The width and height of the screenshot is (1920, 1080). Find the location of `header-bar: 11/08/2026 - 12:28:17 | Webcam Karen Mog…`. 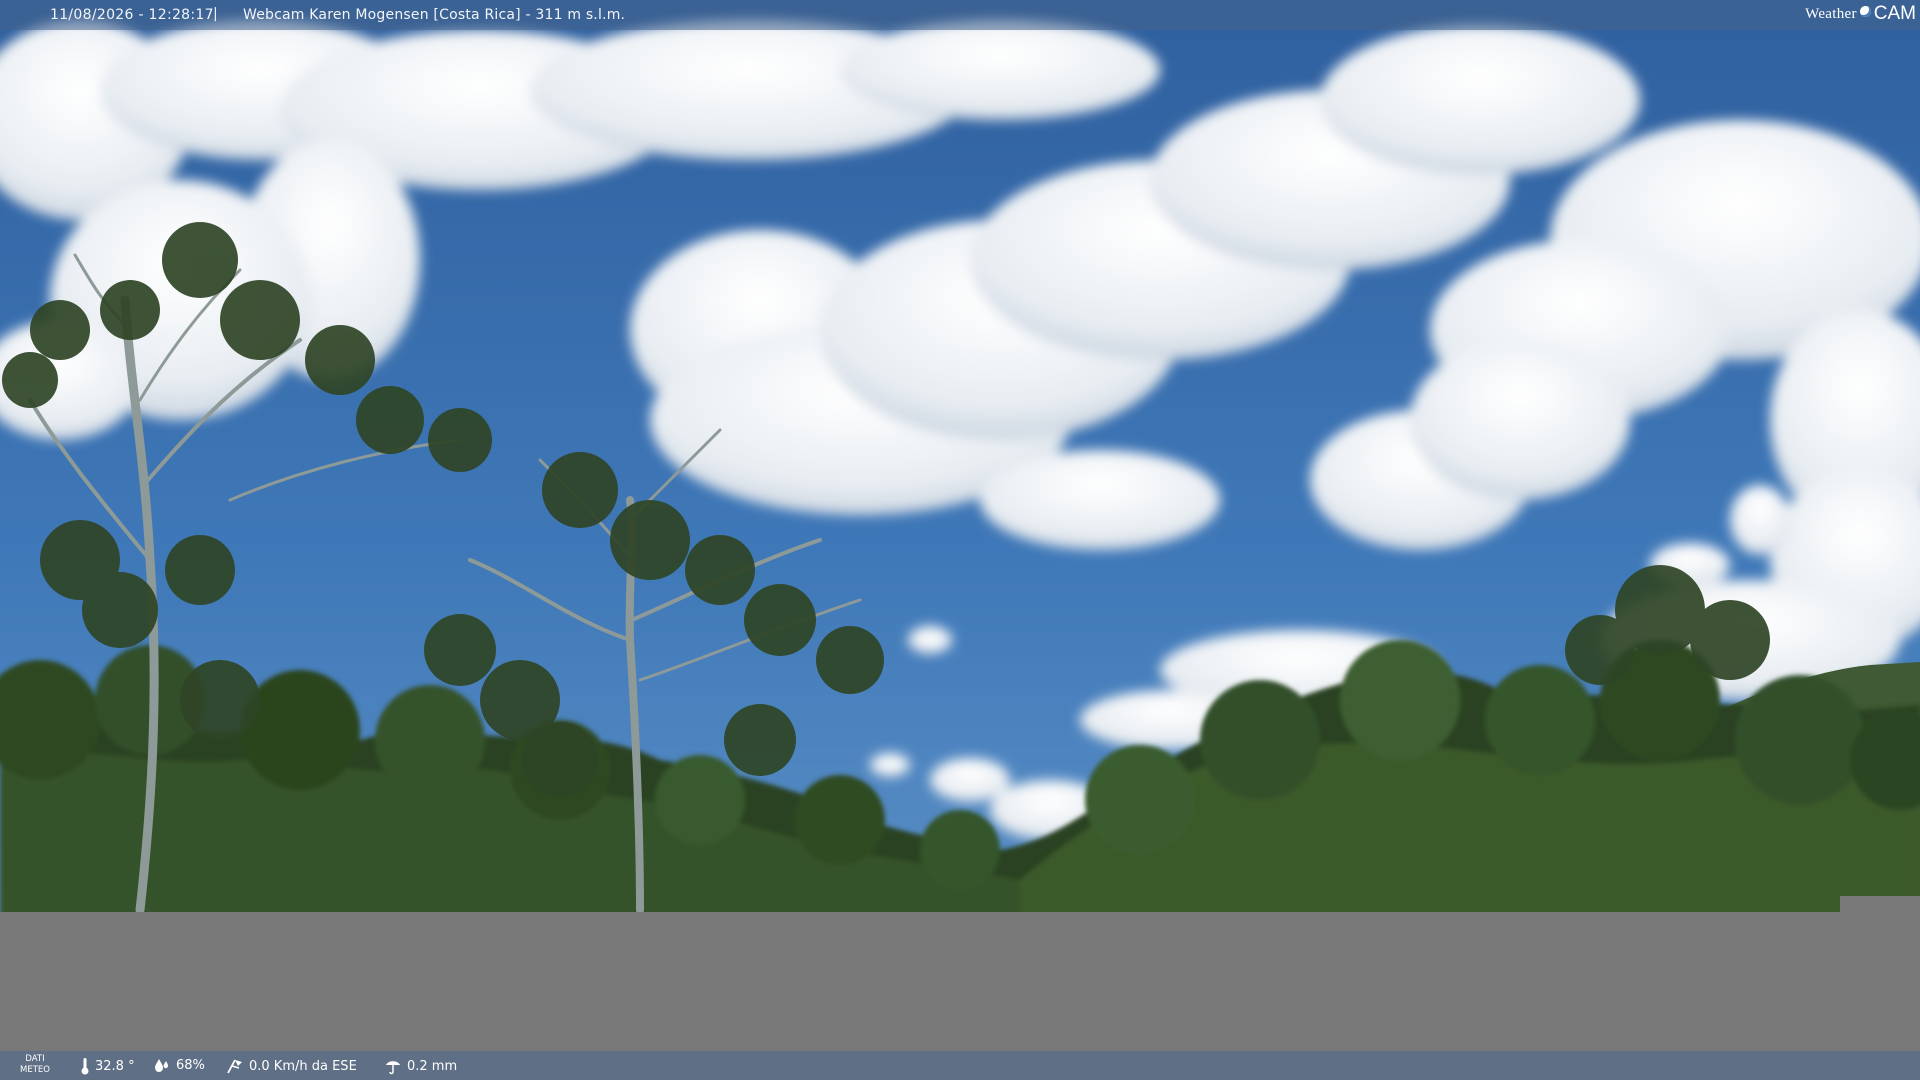

header-bar: 11/08/2026 - 12:28:17 | Webcam Karen Mog… is located at coordinates (960, 15).